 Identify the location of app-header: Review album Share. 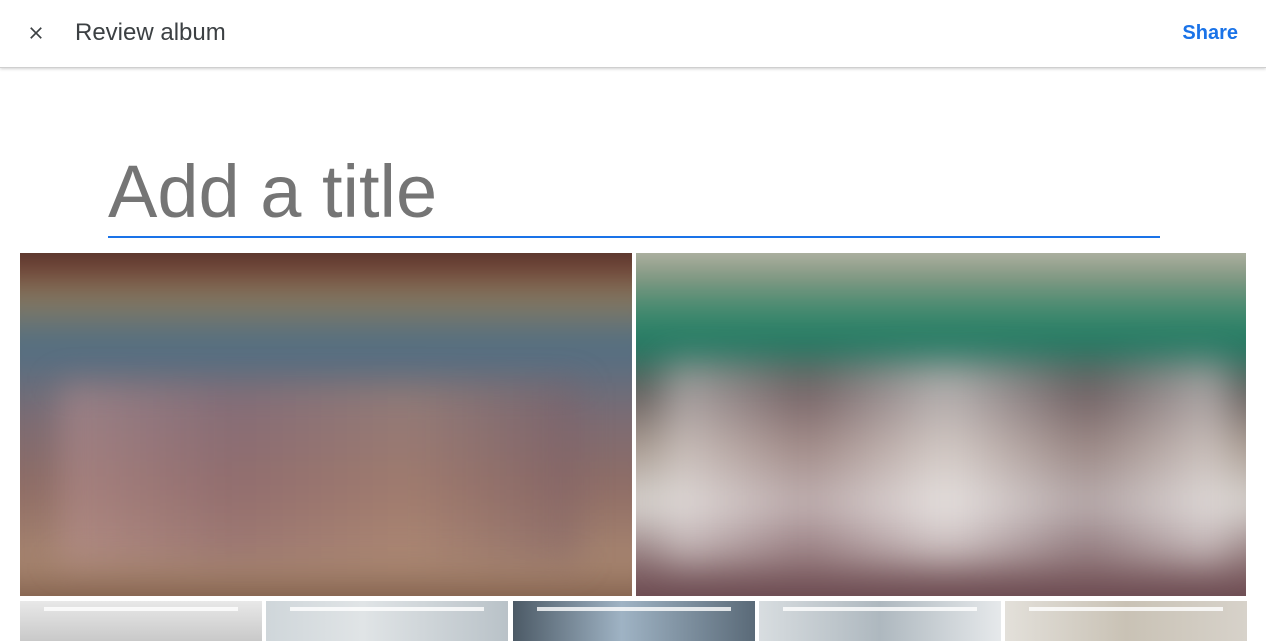
(633, 34).